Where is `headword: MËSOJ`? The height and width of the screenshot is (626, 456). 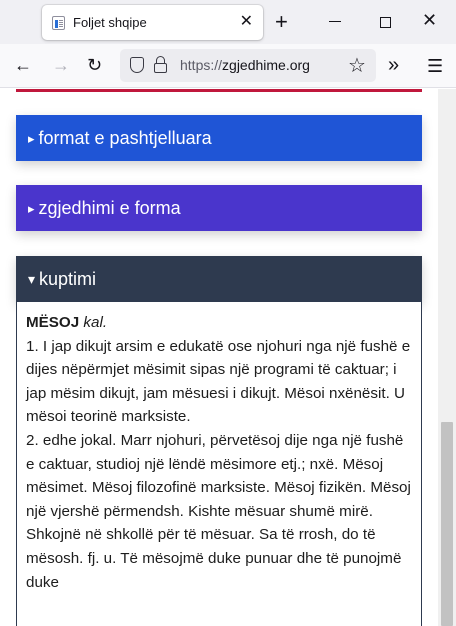
headword: MËSOJ is located at coordinates (53, 322).